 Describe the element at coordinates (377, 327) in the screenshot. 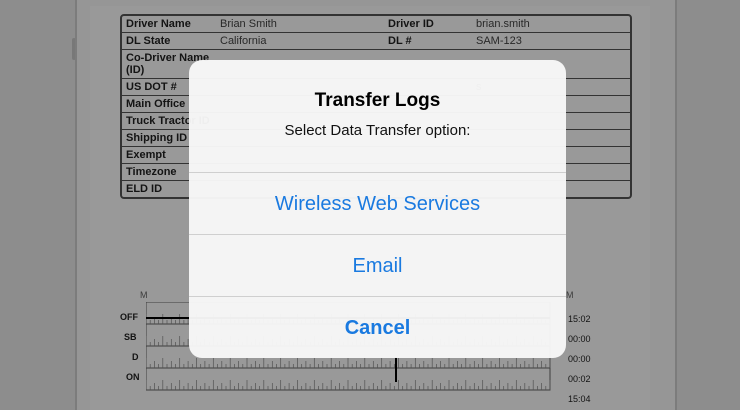

I see `cancel-button: Cancel` at that location.